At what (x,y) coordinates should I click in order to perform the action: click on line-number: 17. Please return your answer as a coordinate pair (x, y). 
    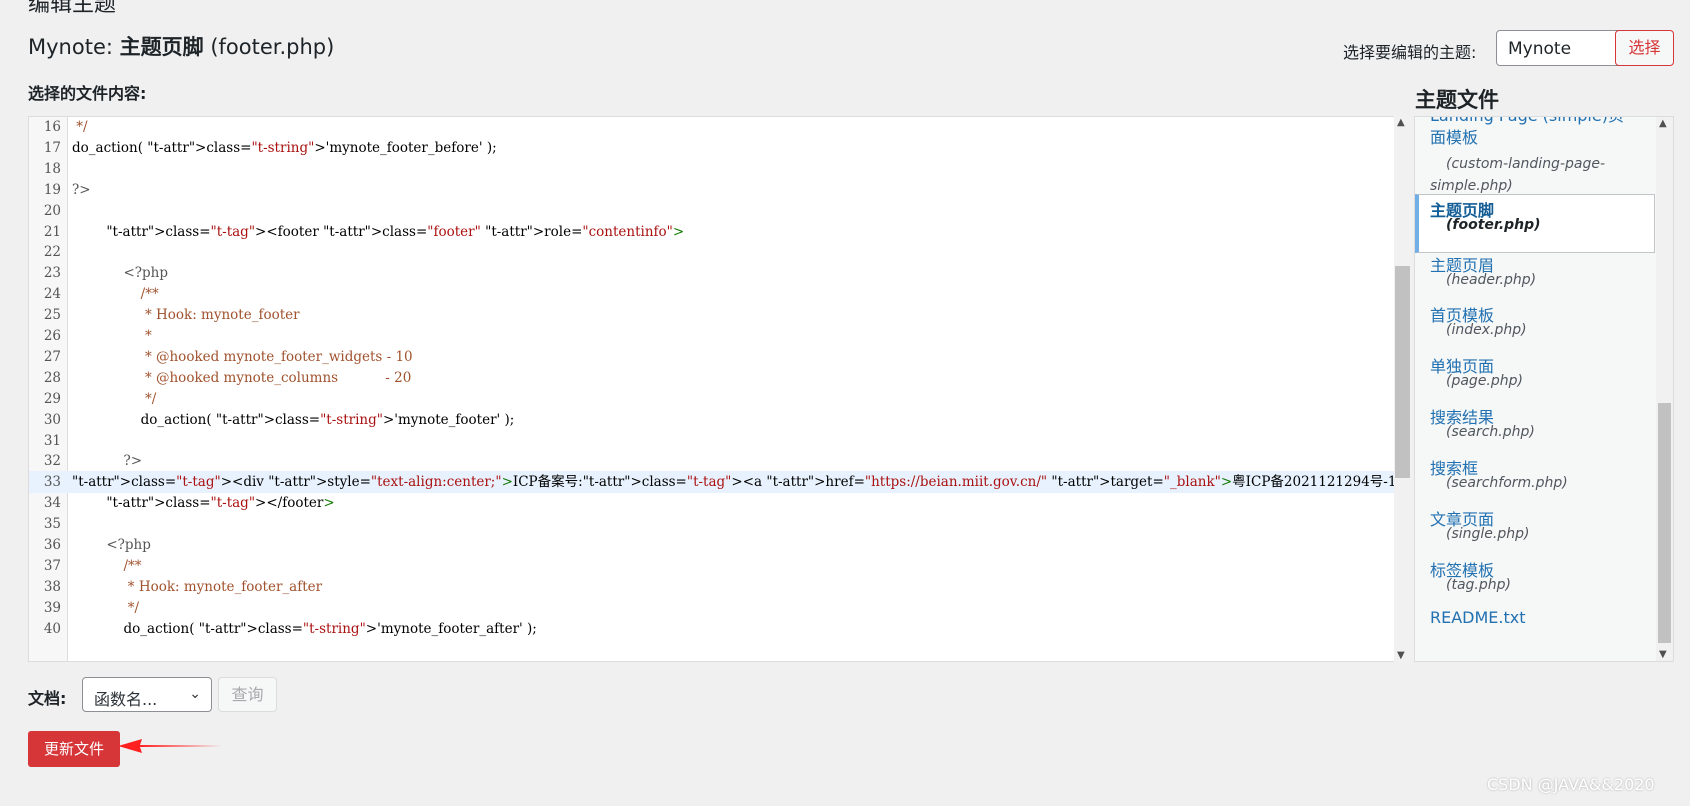
    Looking at the image, I should click on (52, 147).